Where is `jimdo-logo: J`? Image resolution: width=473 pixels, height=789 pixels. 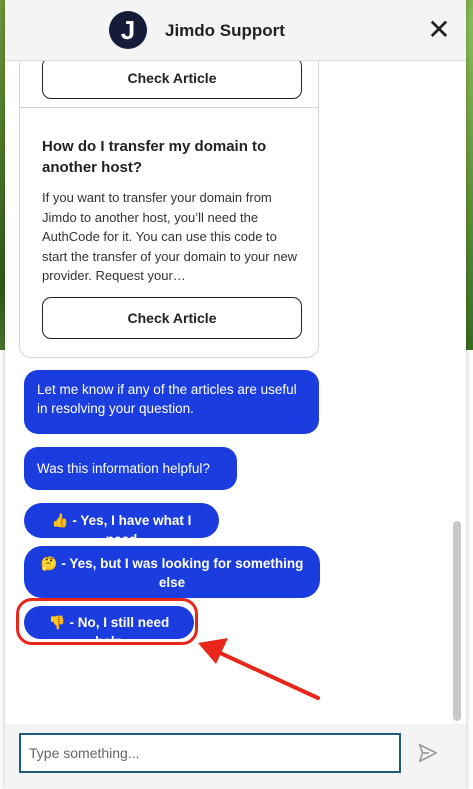
jimdo-logo: J is located at coordinates (128, 30).